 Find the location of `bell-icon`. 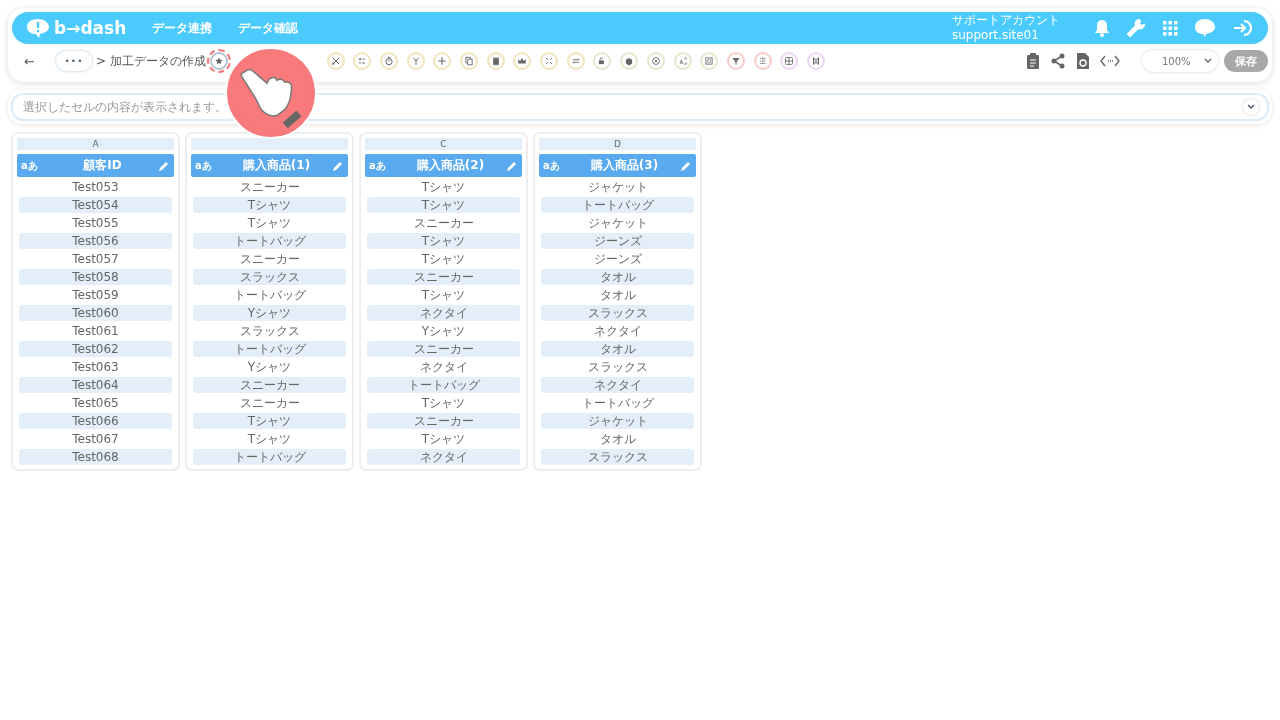

bell-icon is located at coordinates (1102, 28).